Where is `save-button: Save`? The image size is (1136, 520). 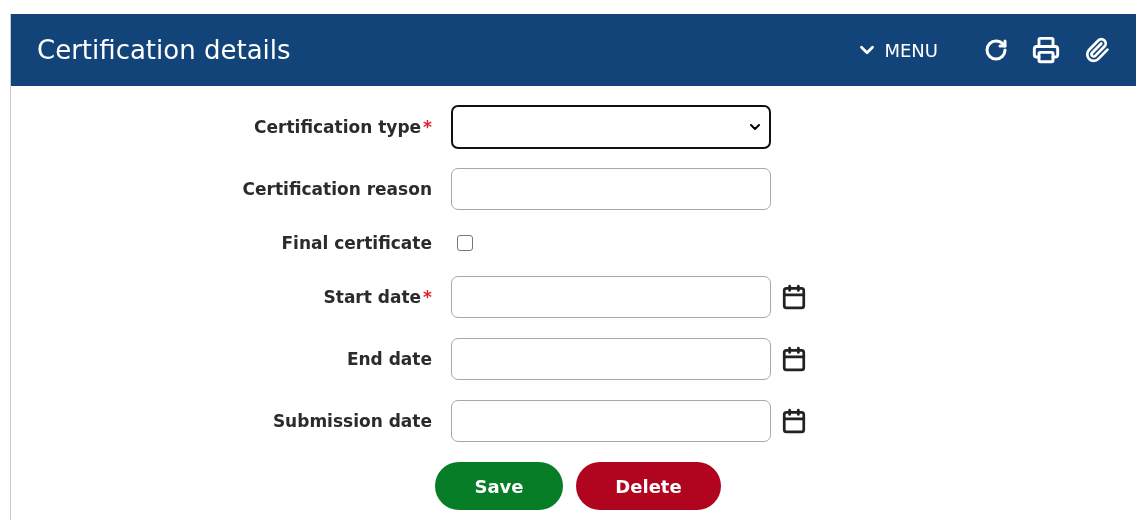
save-button: Save is located at coordinates (499, 486).